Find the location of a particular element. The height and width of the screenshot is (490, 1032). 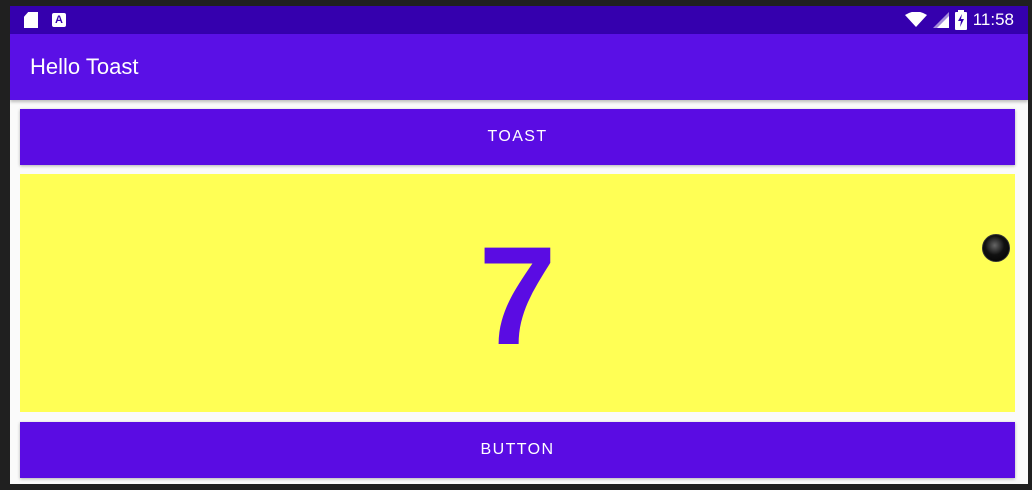

signal-icon is located at coordinates (940, 20).